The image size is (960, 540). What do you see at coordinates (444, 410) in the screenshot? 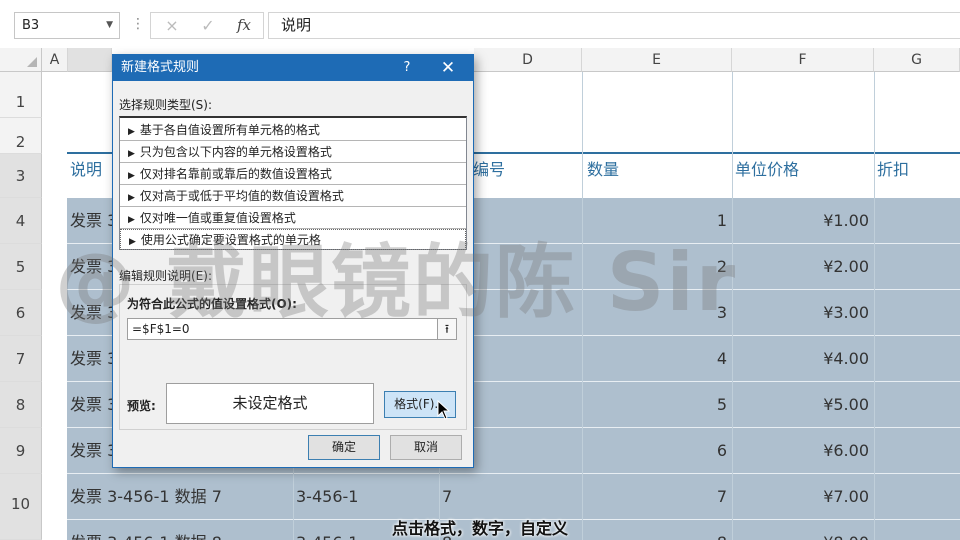
I see `mouse-pointer-icon` at bounding box center [444, 410].